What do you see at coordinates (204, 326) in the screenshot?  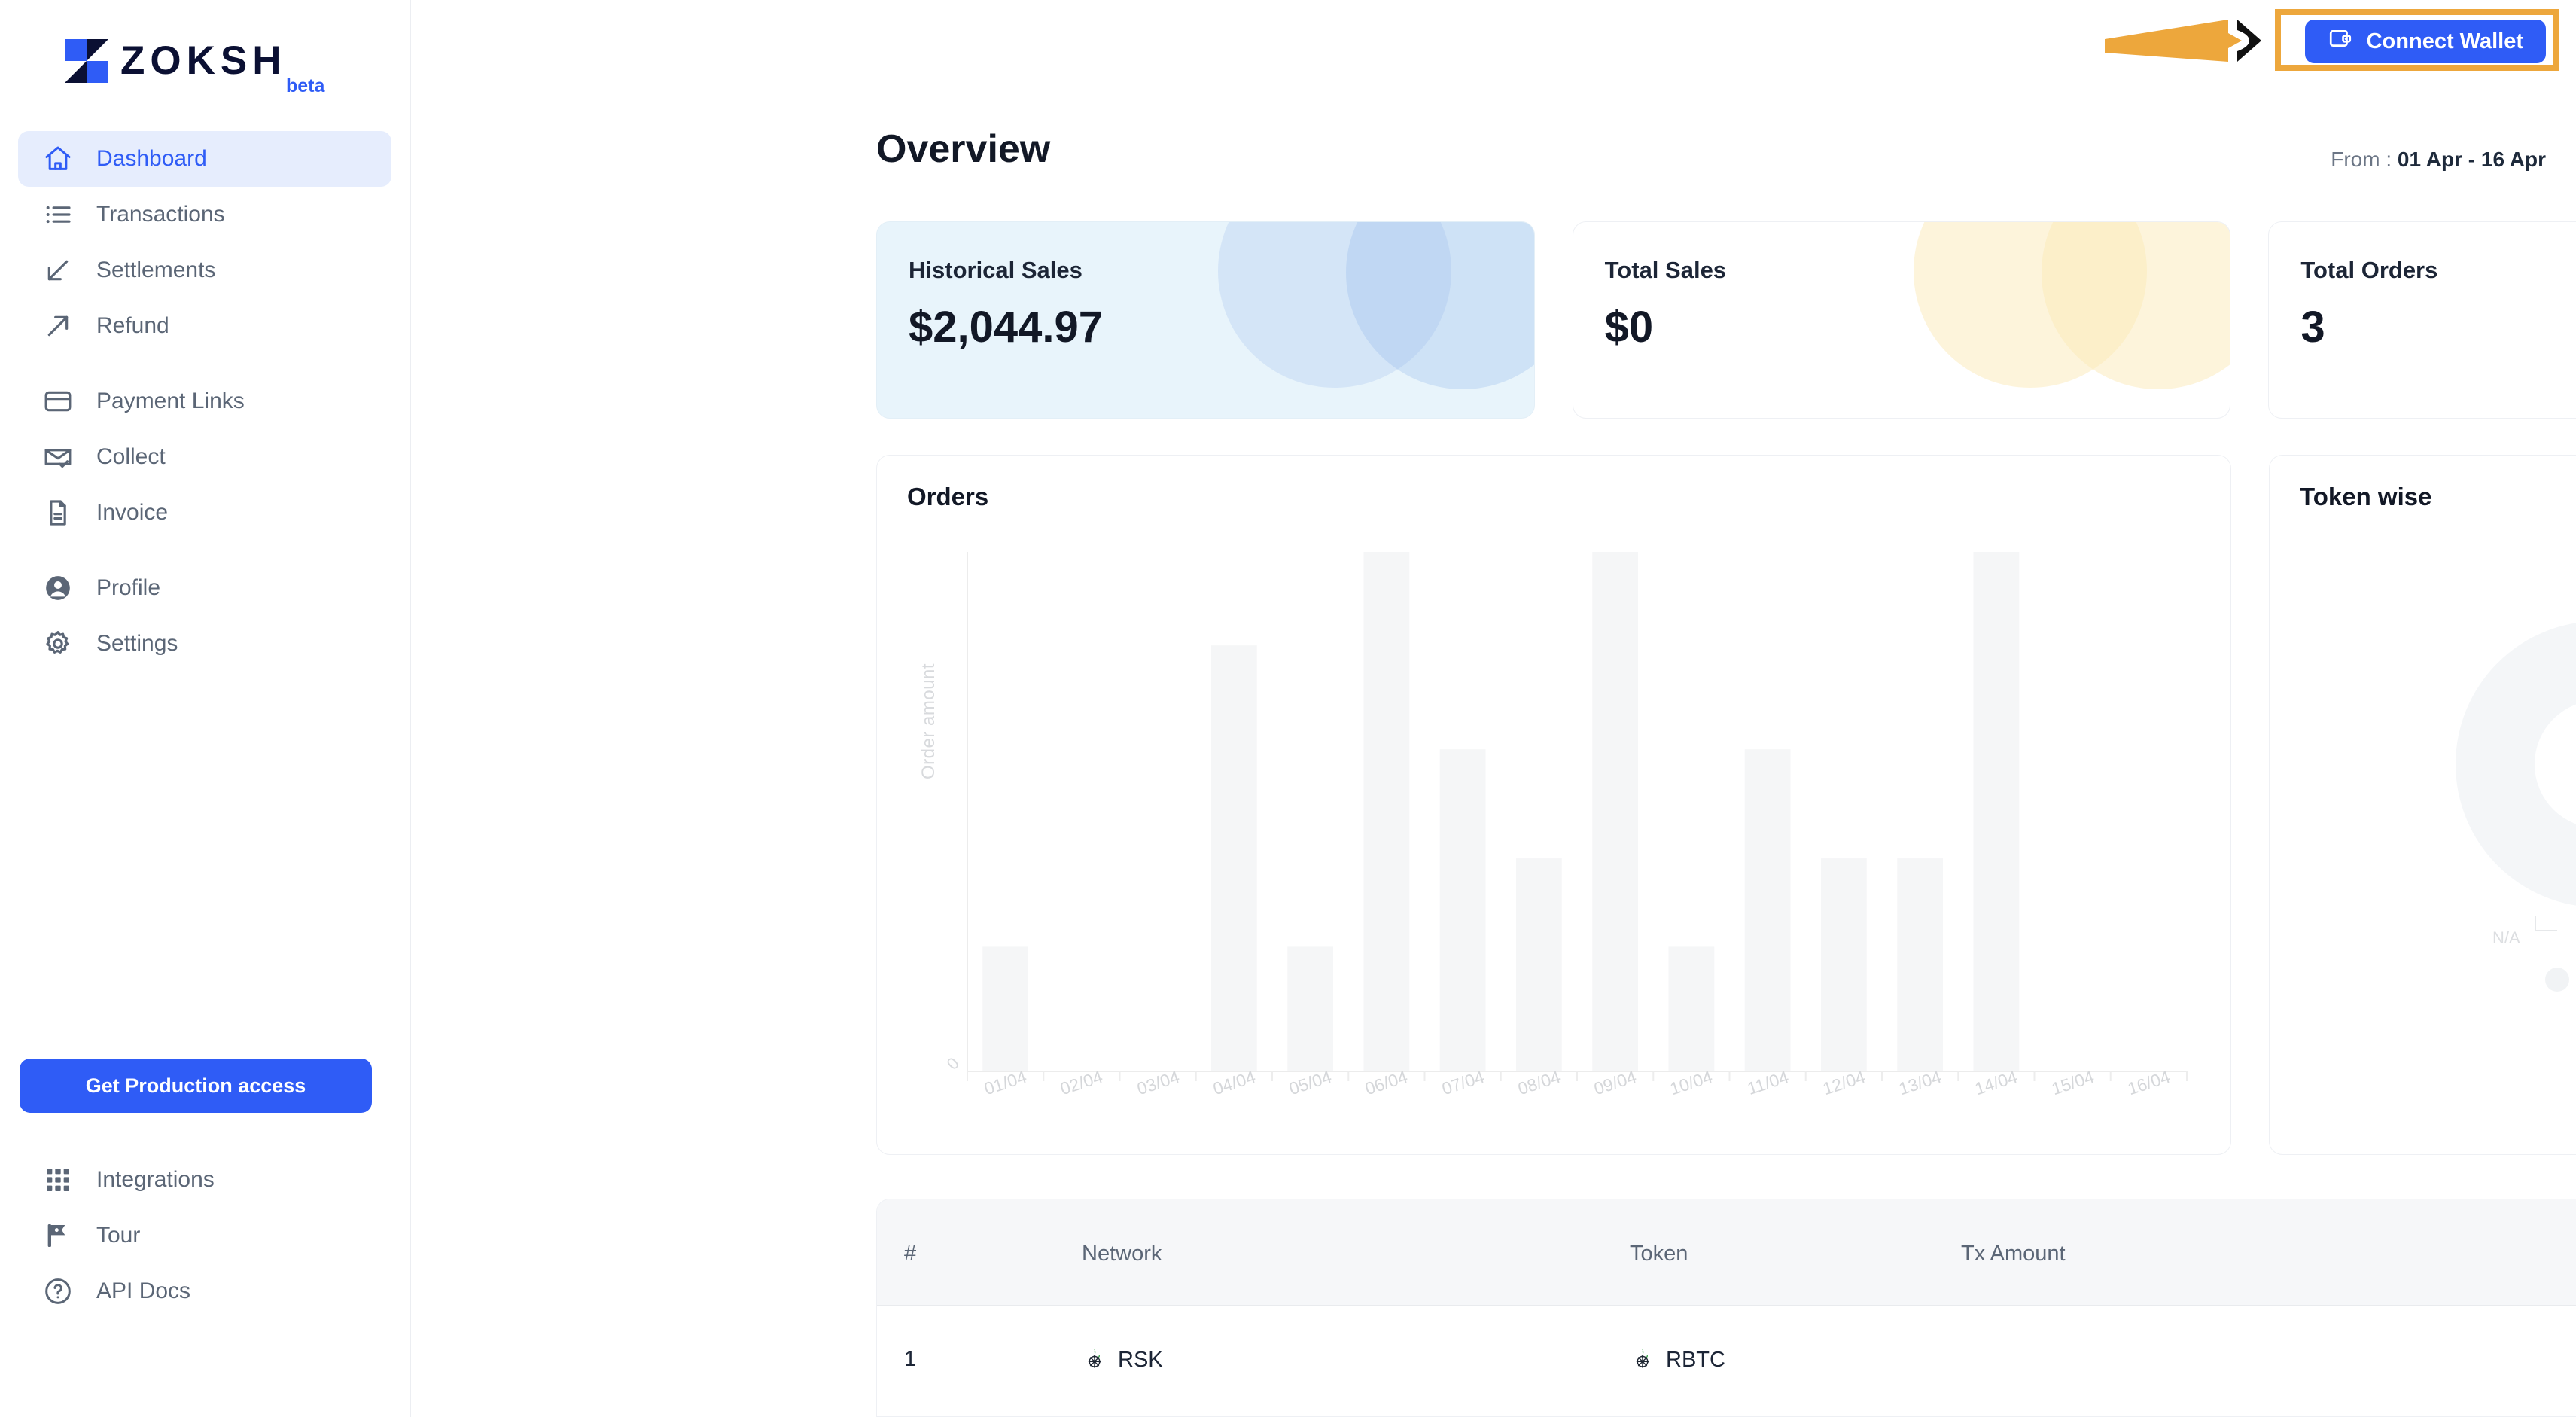 I see `sidebar-item-refund: Refund` at bounding box center [204, 326].